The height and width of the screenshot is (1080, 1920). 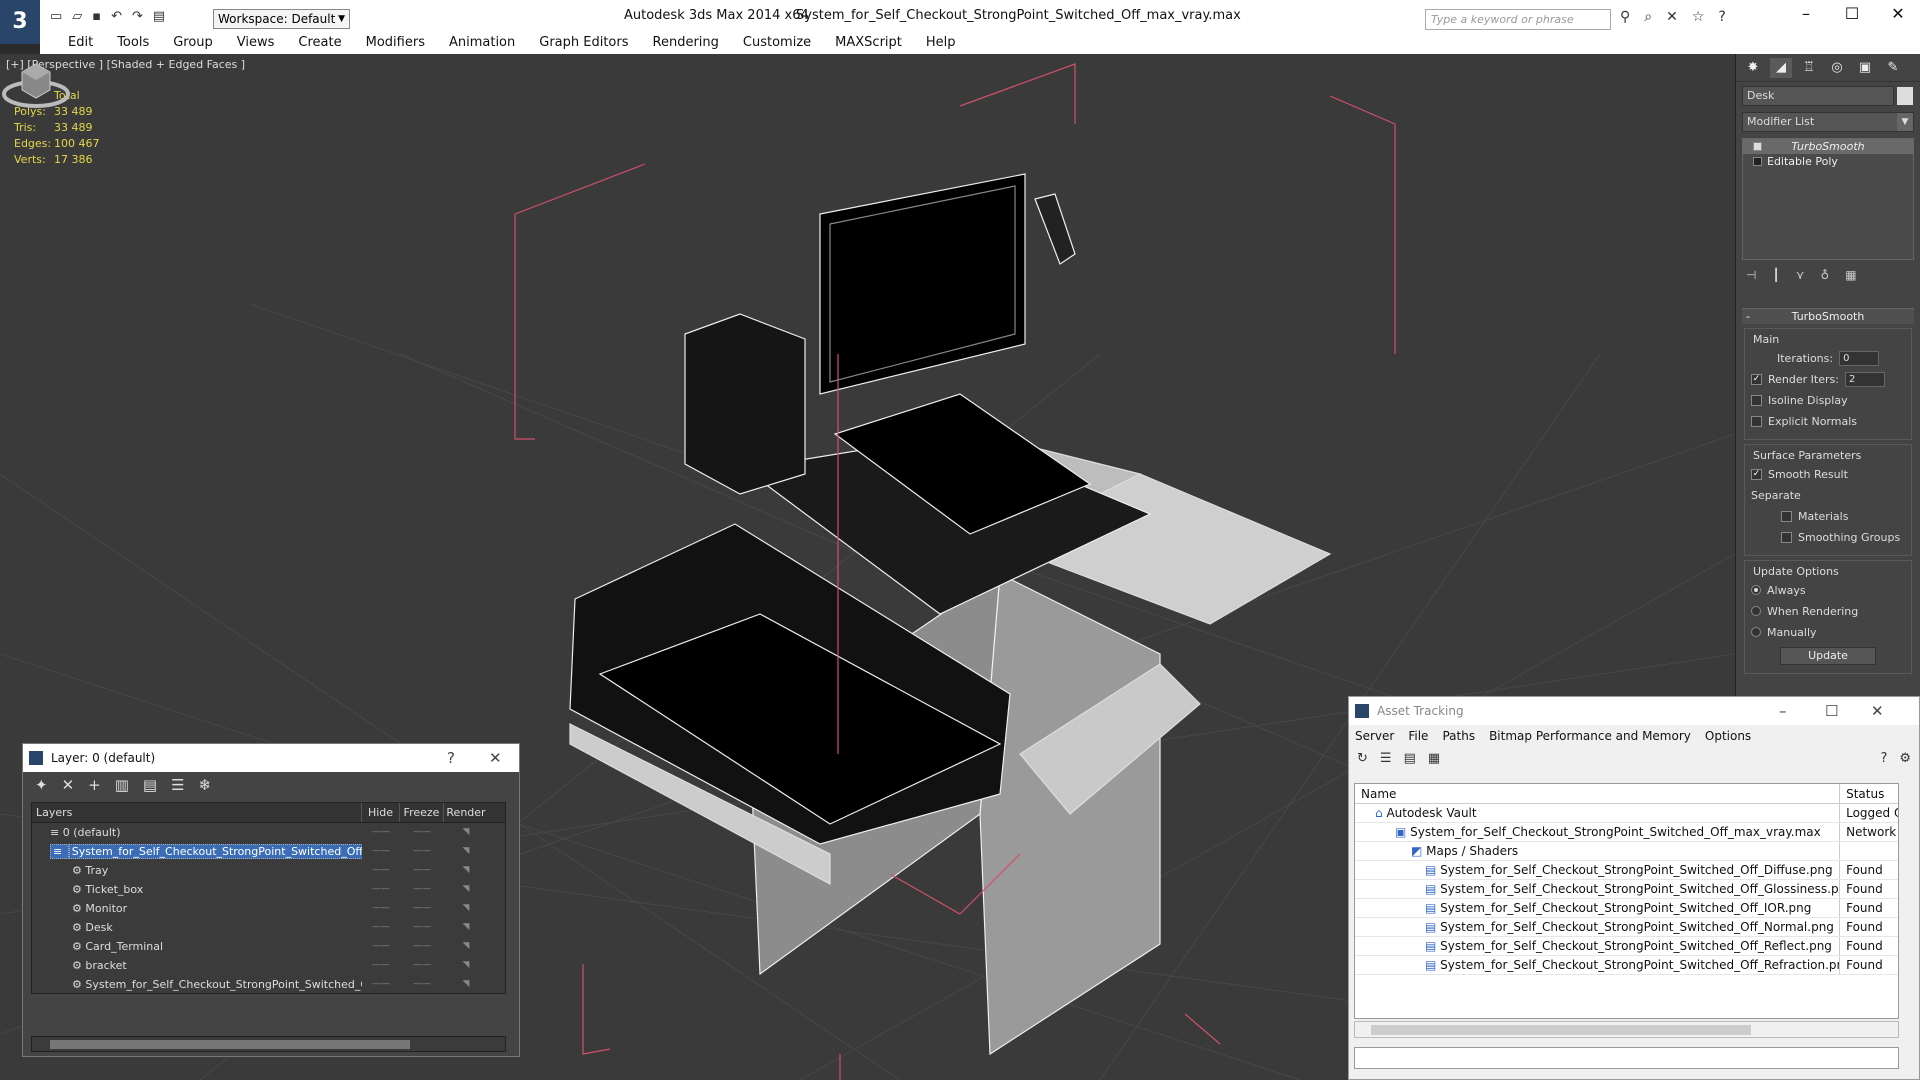 I want to click on app-logo-button: 3, so click(x=20, y=22).